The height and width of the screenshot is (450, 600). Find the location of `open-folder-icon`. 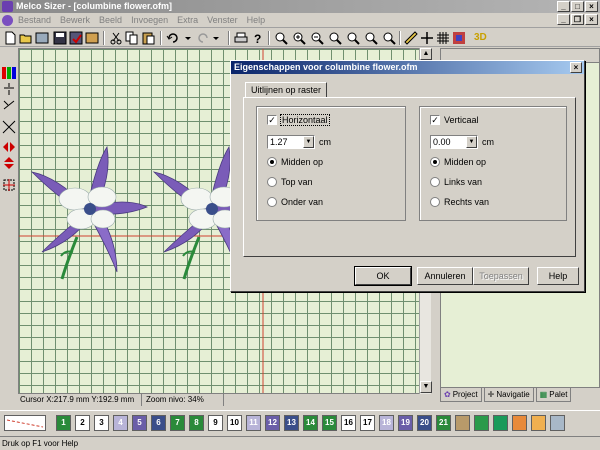

open-folder-icon is located at coordinates (26, 38).